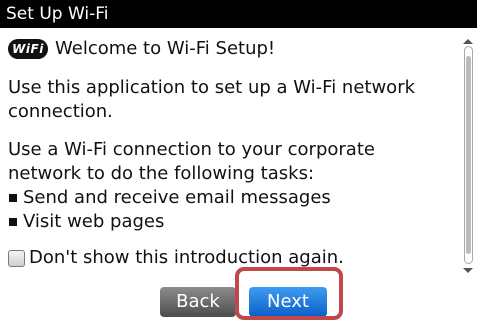 The image size is (477, 320). Describe the element at coordinates (198, 302) in the screenshot. I see `back-button: Back` at that location.